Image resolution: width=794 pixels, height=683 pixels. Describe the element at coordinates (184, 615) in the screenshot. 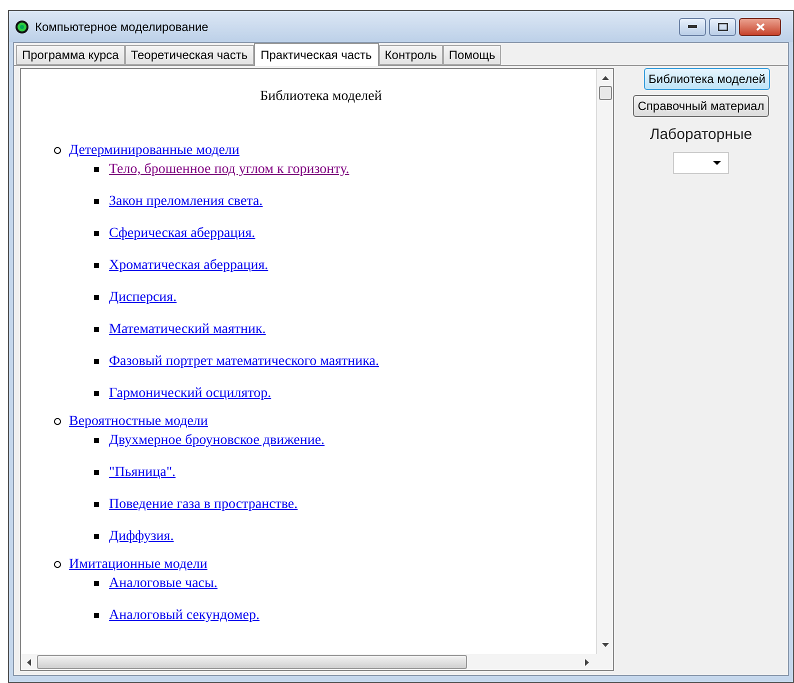

I see `model-link: Аналоговый секундомер.` at that location.